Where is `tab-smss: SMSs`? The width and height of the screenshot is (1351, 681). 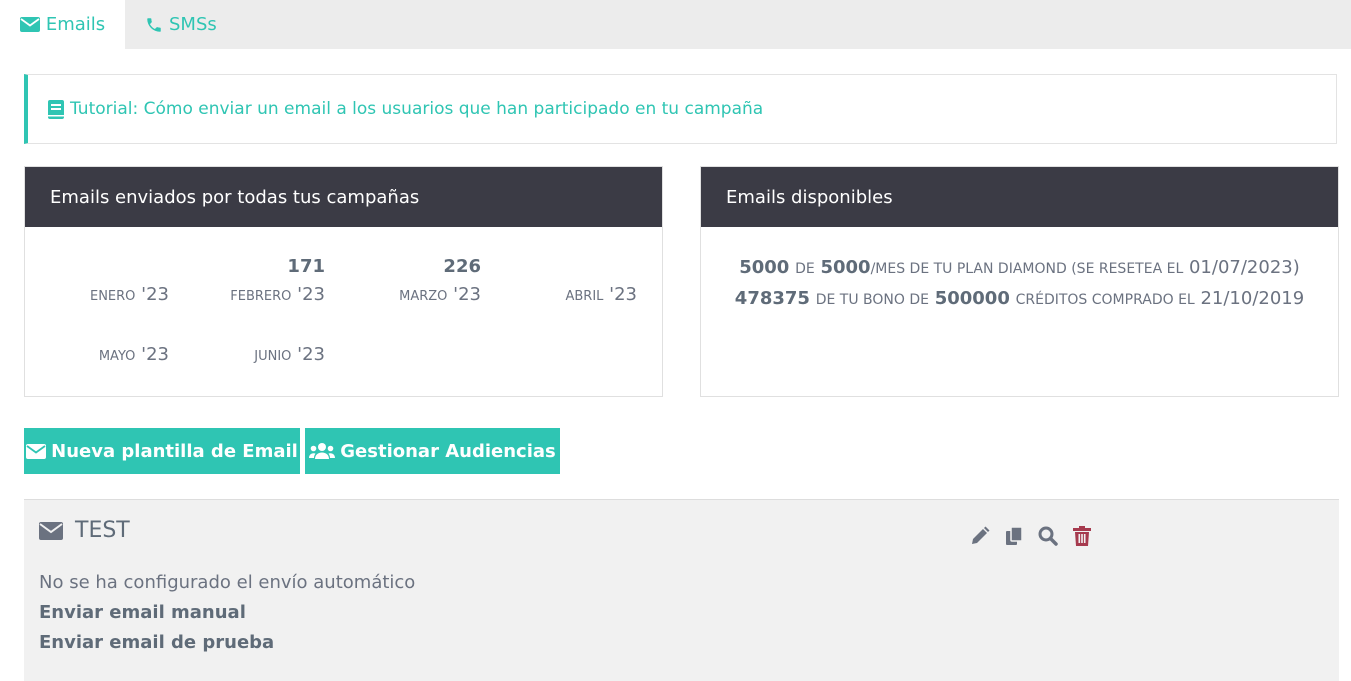 tab-smss: SMSs is located at coordinates (181, 24).